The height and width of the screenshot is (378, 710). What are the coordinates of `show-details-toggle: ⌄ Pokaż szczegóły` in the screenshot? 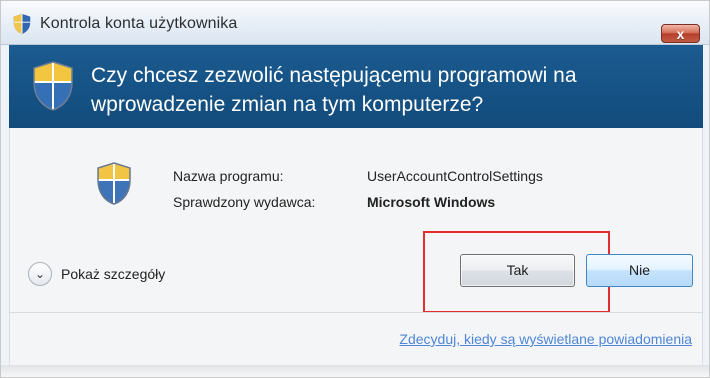 It's located at (96, 274).